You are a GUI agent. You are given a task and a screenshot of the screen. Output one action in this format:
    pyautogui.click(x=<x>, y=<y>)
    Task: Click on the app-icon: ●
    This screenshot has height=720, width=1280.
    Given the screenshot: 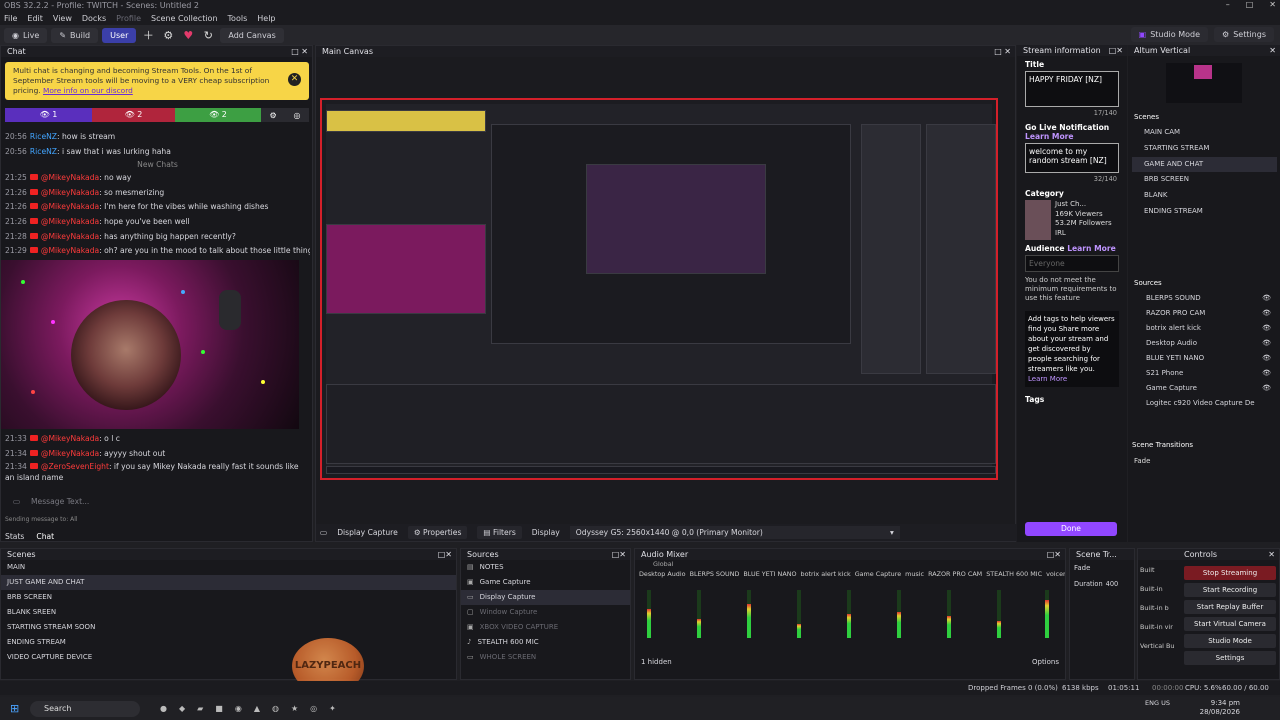 What is the action you would take?
    pyautogui.click(x=163, y=708)
    